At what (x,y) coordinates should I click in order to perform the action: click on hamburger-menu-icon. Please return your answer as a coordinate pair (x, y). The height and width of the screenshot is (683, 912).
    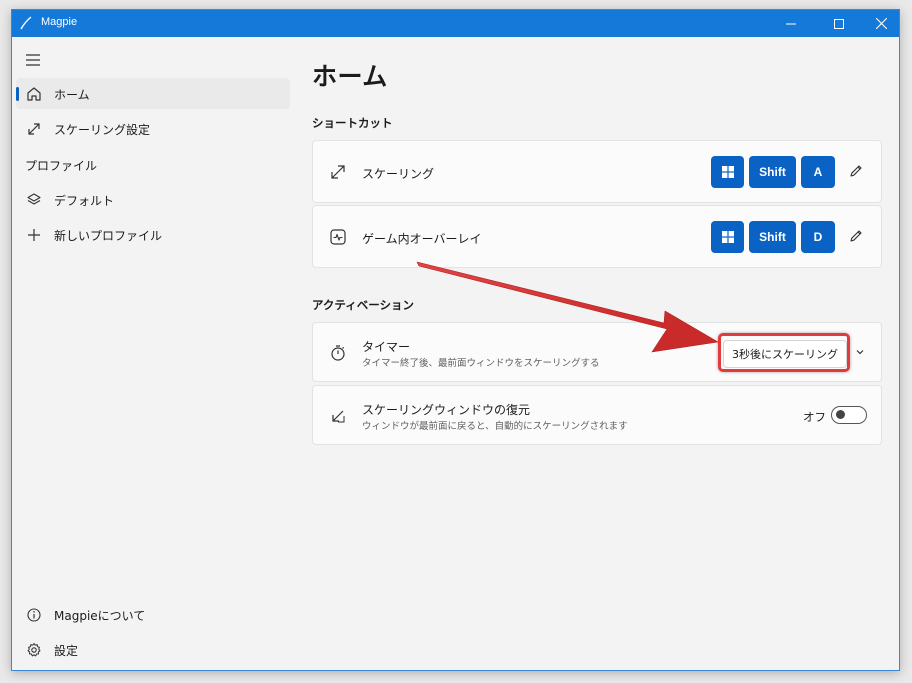
    Looking at the image, I should click on (33, 60).